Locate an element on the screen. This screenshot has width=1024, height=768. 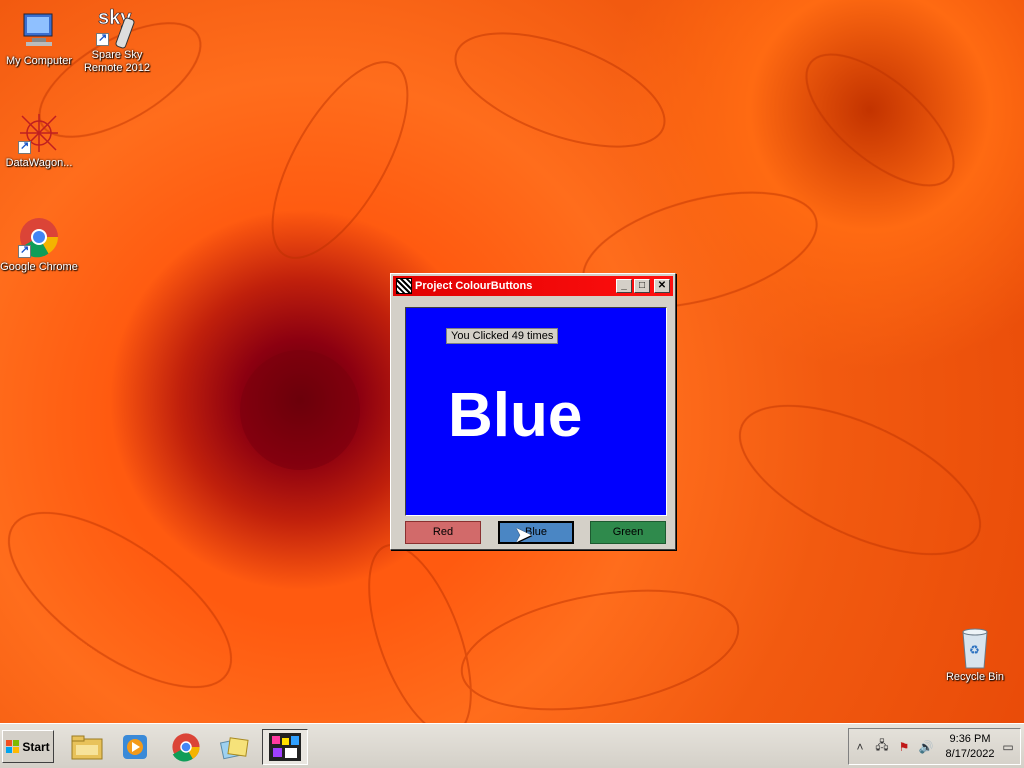
desktop-icon-recycle-bin: ♻ Recycle Bin is located at coordinates (975, 655).